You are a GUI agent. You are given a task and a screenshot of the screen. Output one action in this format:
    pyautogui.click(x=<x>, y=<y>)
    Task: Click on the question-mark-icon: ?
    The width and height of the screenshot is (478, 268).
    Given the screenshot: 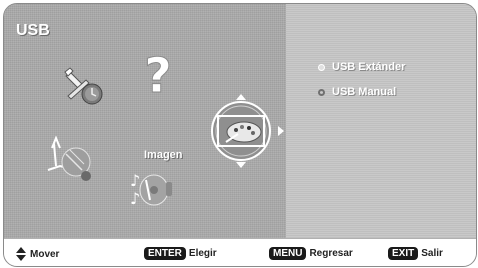 What is the action you would take?
    pyautogui.click(x=158, y=74)
    